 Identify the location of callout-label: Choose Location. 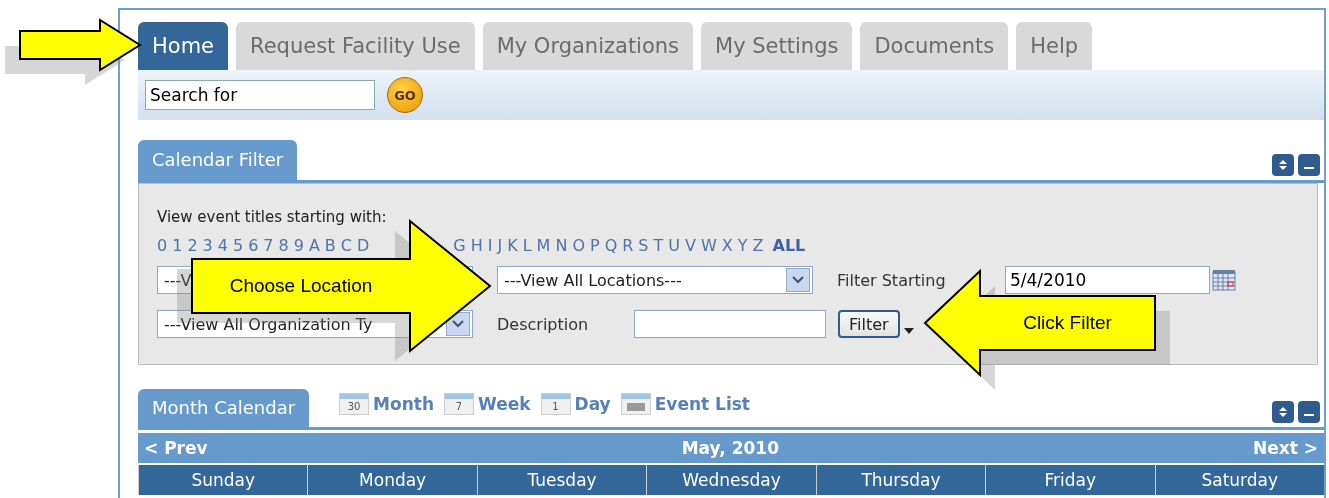
(301, 286).